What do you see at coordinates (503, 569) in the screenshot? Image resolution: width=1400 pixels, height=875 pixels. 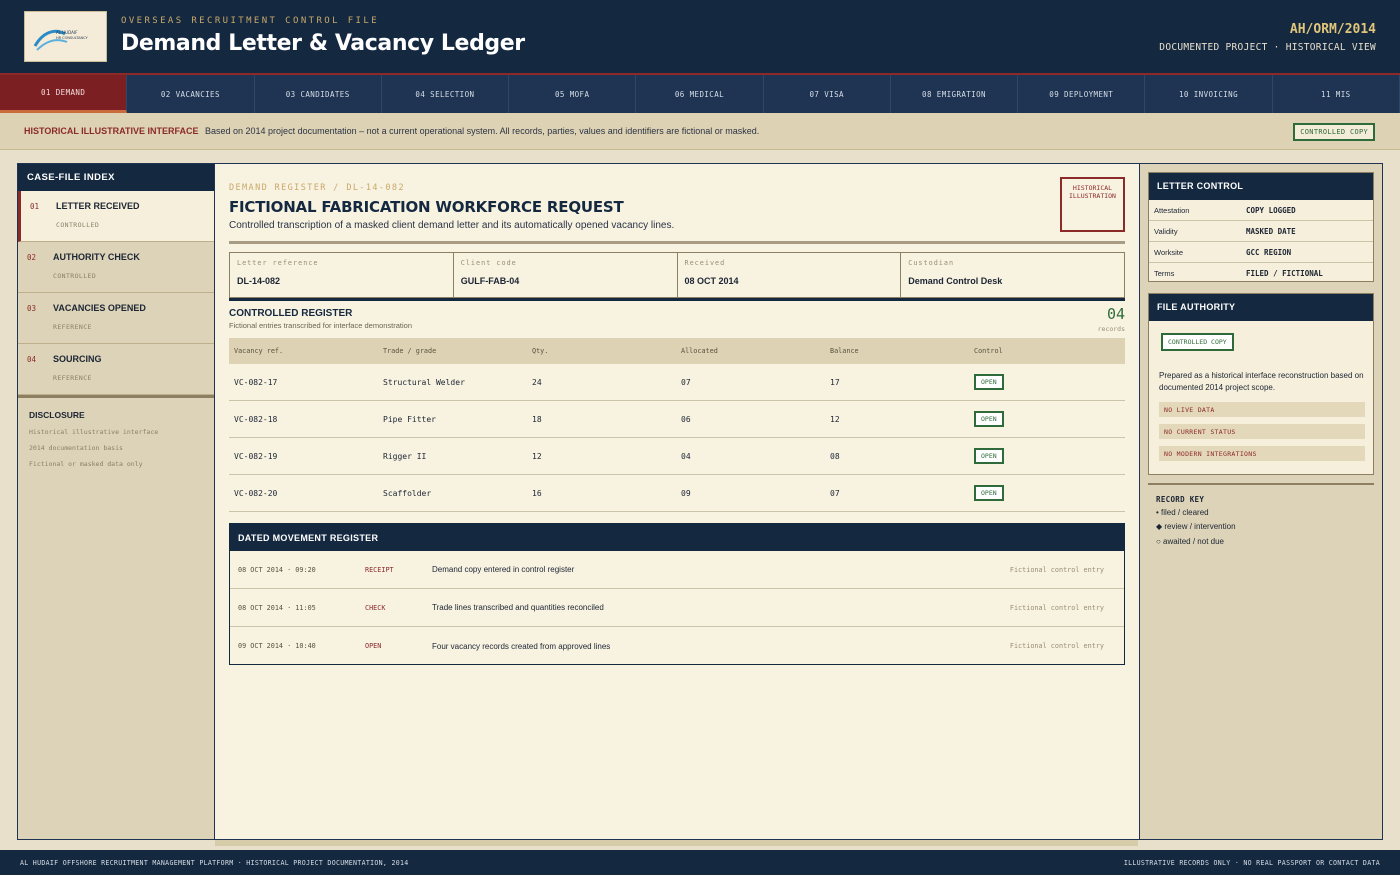 I see `movement-description: Demand copy entered in control register` at bounding box center [503, 569].